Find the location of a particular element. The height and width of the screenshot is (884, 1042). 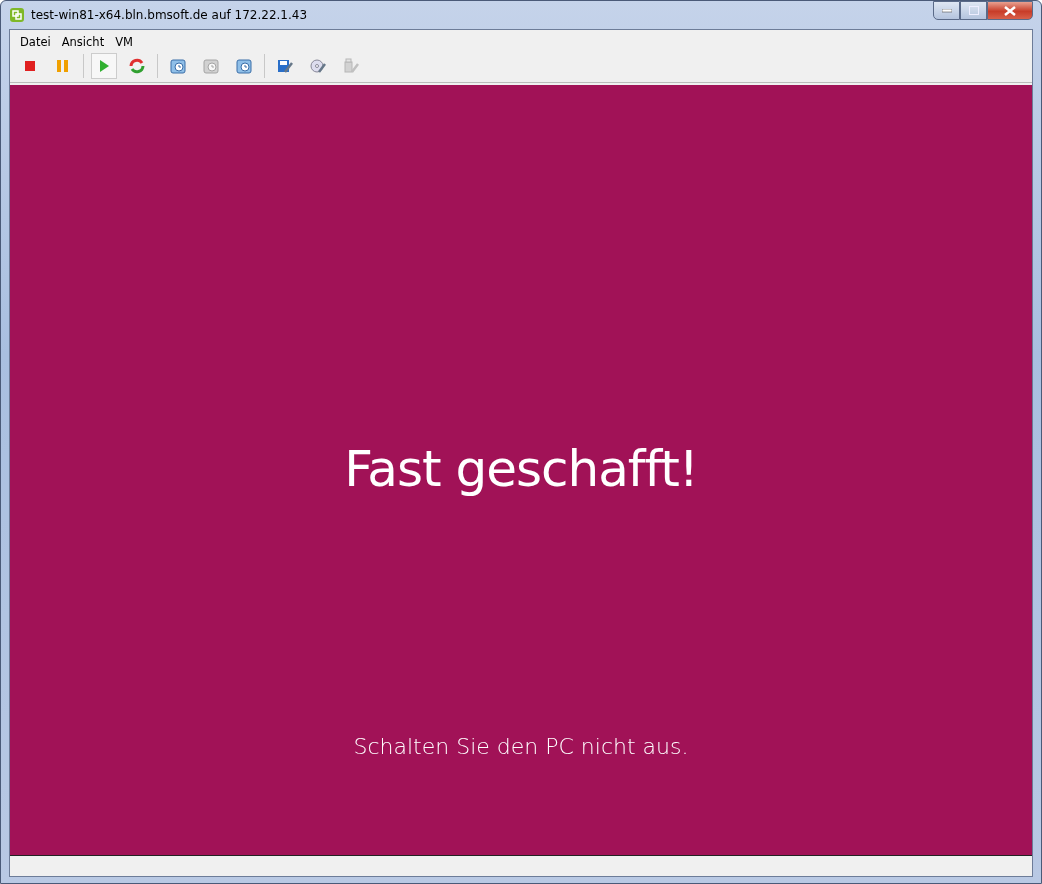

app-logo-icon is located at coordinates (17, 15).